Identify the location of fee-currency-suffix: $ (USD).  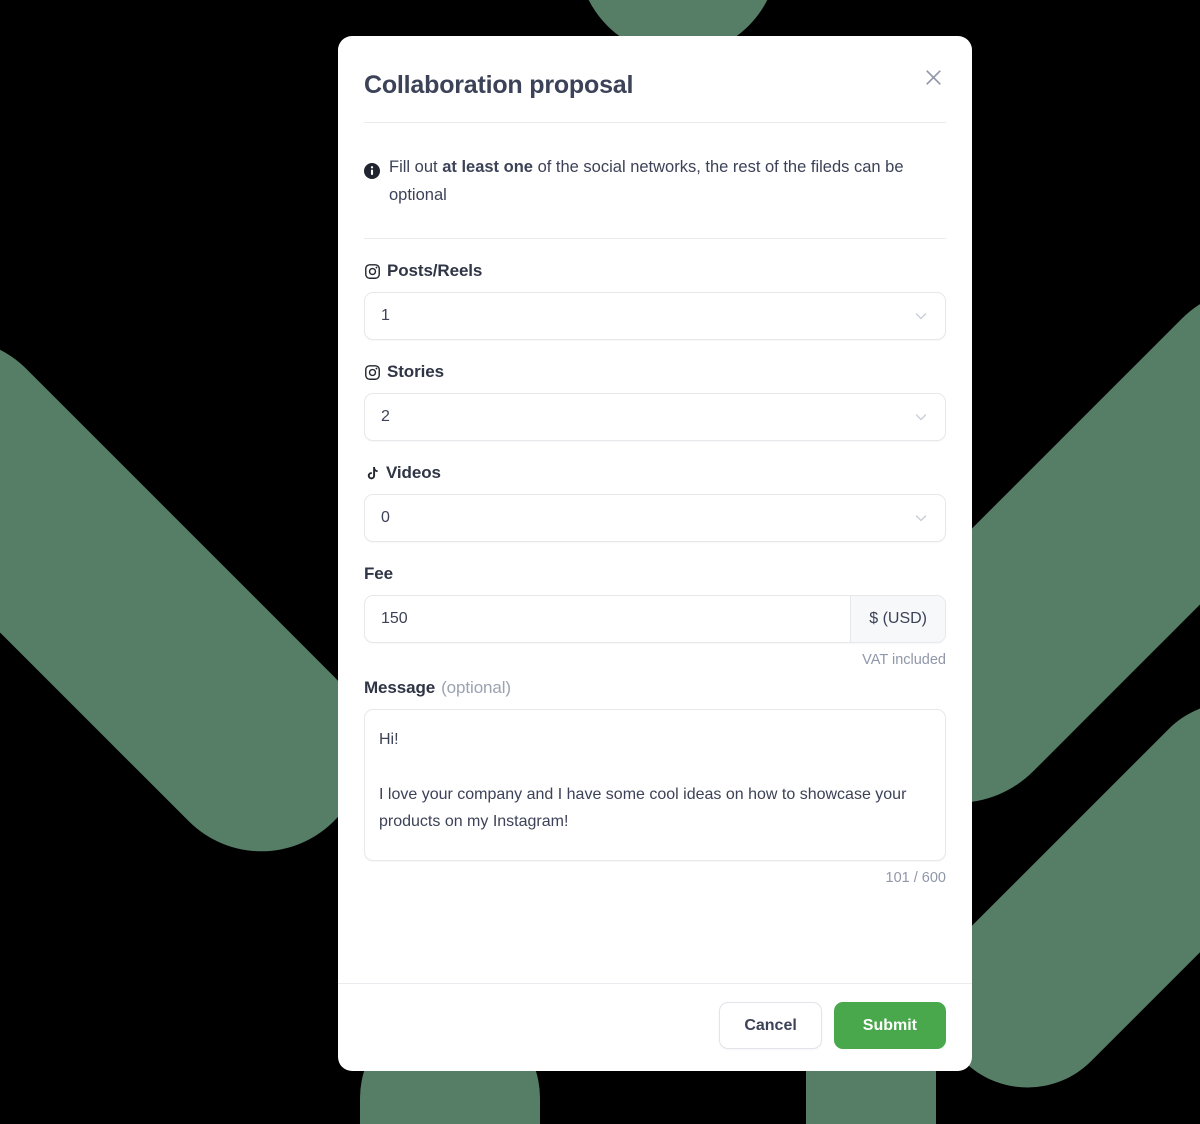
(897, 619).